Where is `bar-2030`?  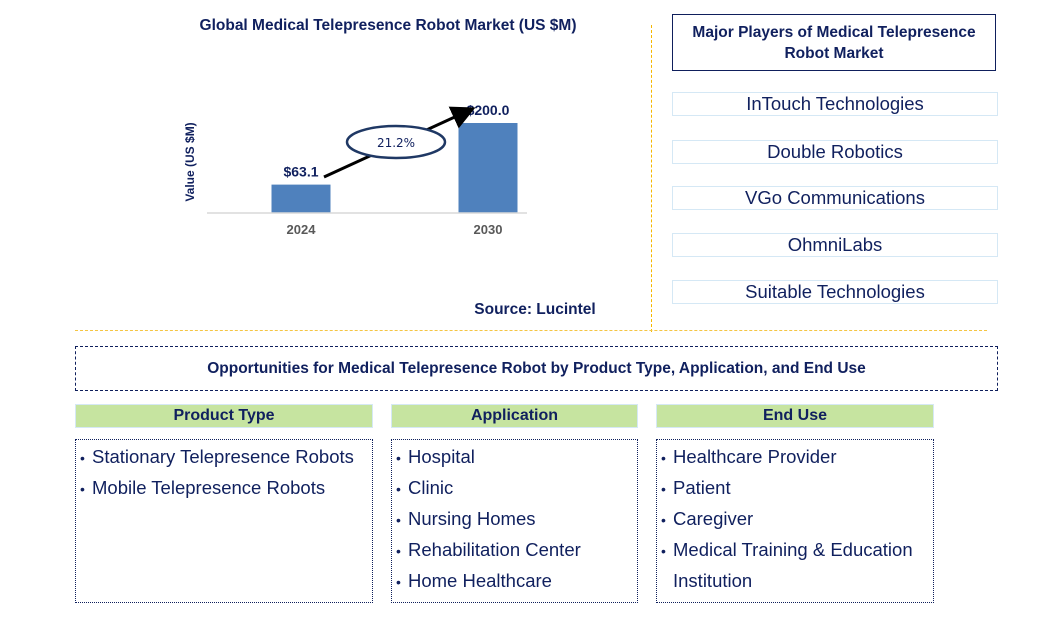
bar-2030 is located at coordinates (488, 168).